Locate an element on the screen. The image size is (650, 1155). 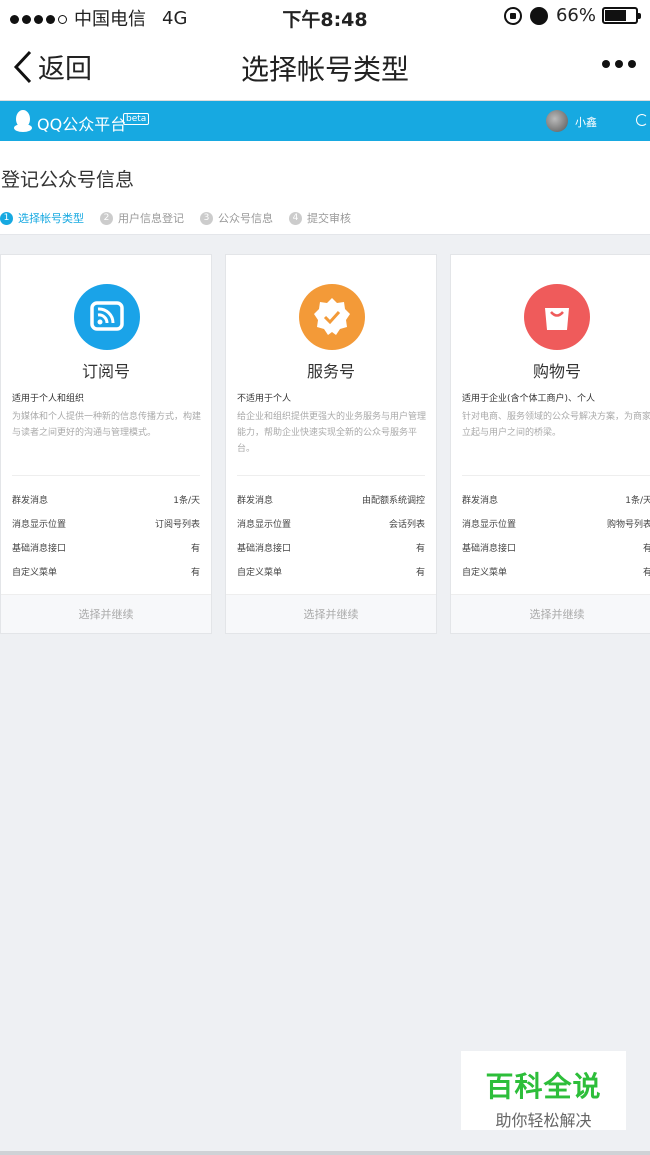
verified-badge-icon is located at coordinates (332, 317).